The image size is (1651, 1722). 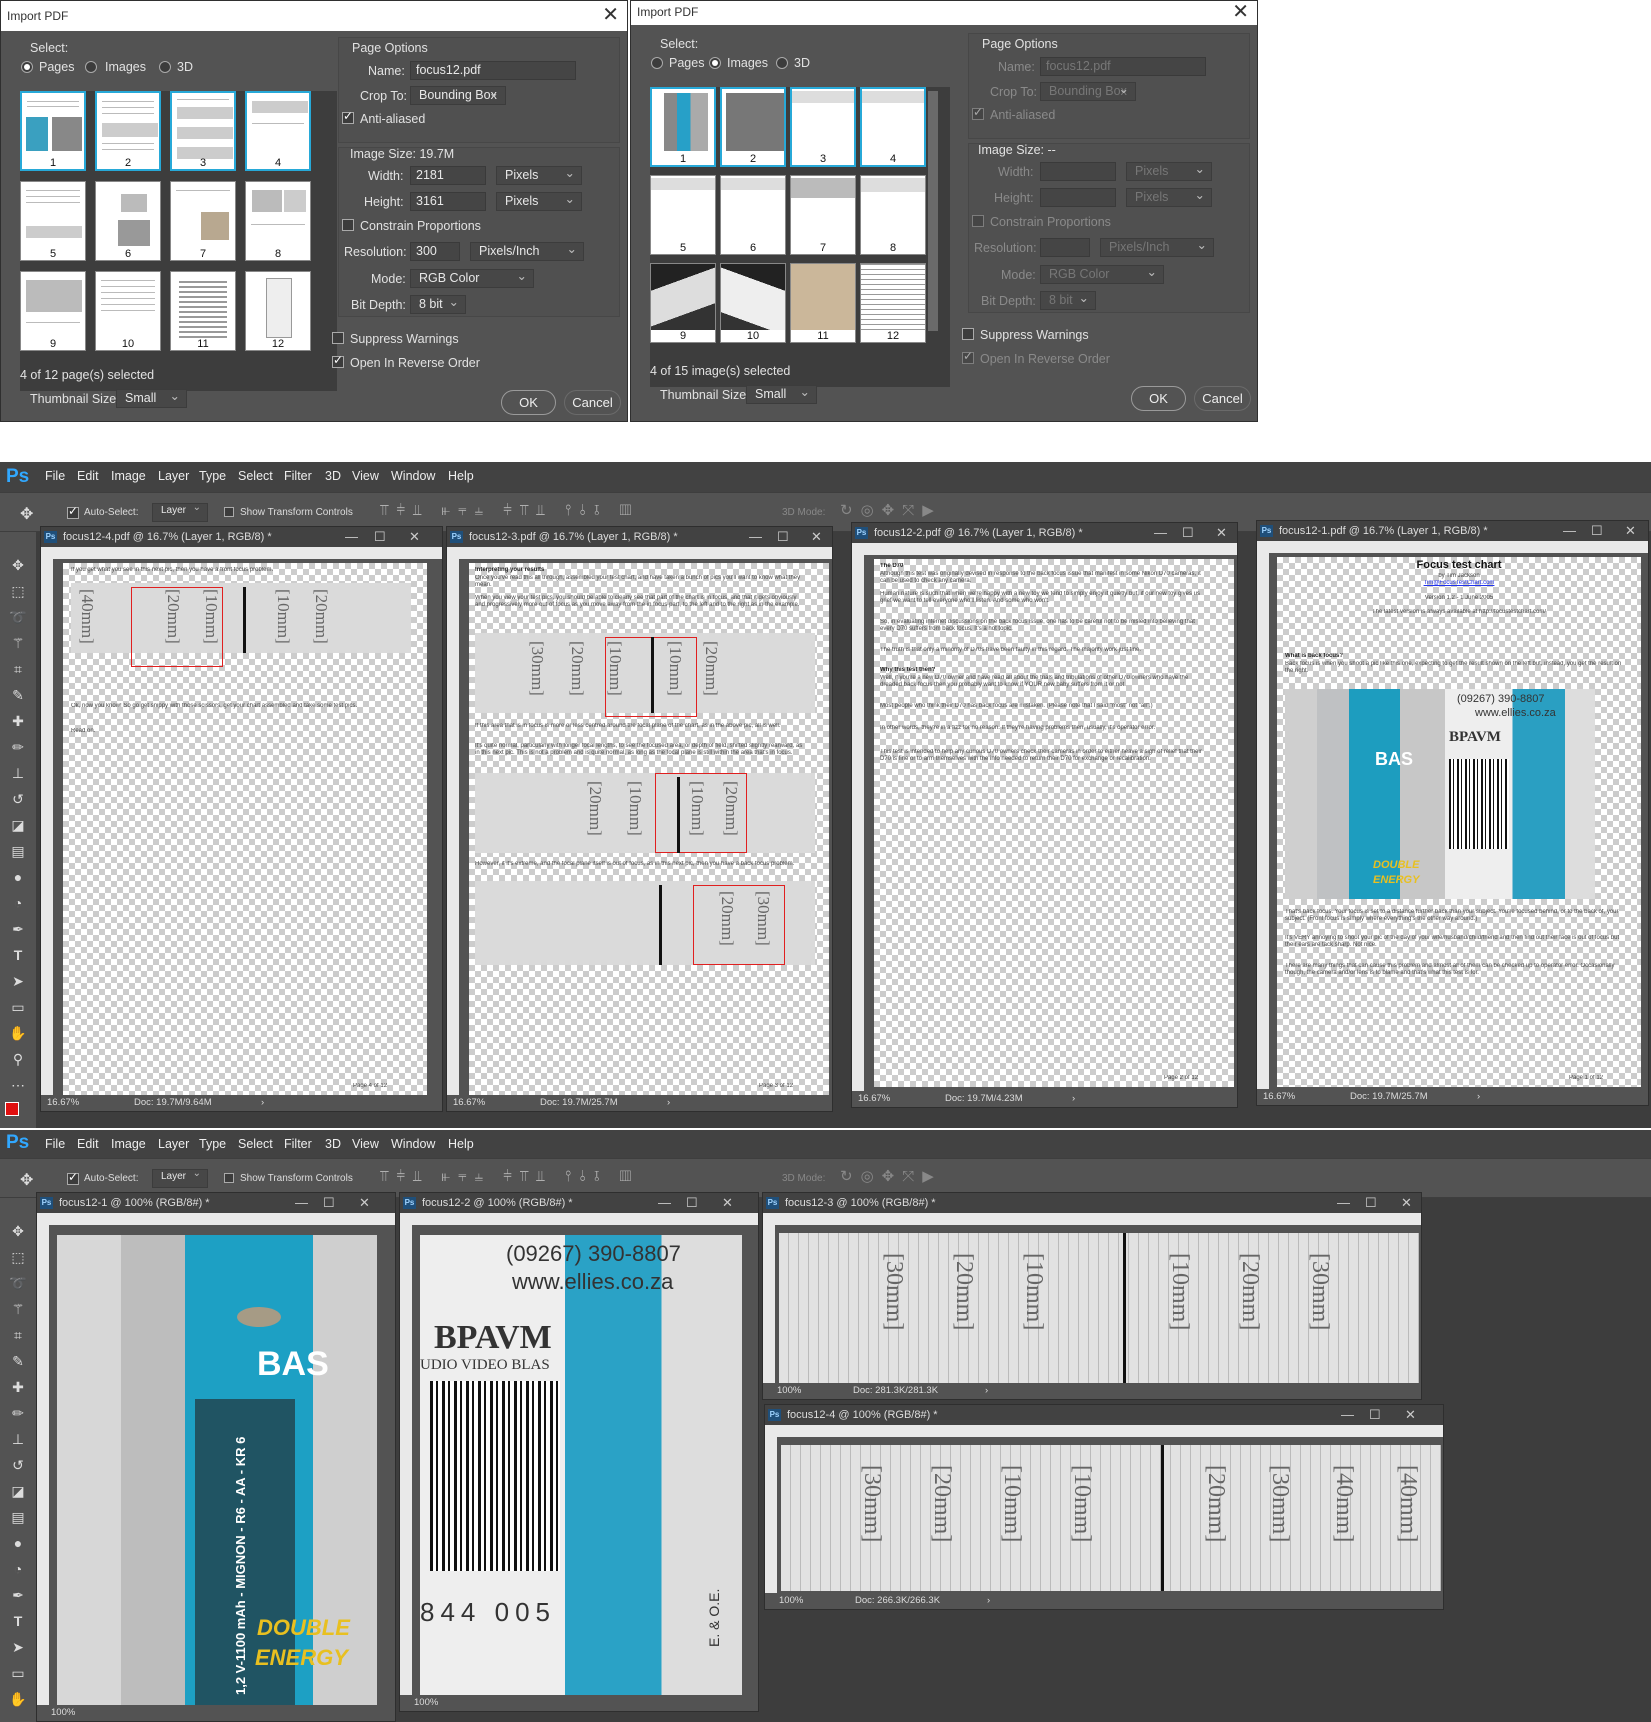 What do you see at coordinates (53, 311) in the screenshot?
I see `thumb-9: 9` at bounding box center [53, 311].